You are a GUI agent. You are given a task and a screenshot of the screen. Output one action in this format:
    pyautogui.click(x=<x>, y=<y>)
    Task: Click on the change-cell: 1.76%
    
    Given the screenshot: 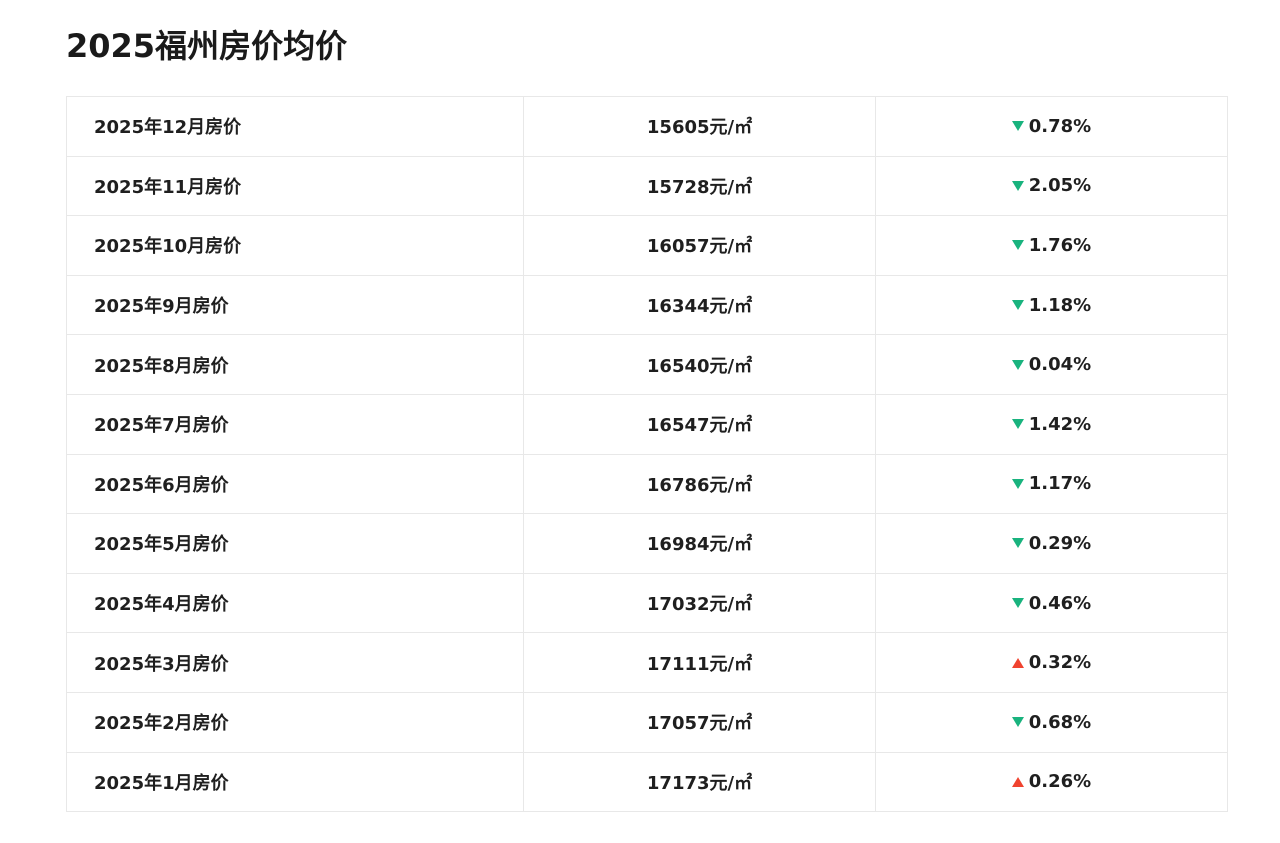 What is the action you would take?
    pyautogui.click(x=1051, y=245)
    